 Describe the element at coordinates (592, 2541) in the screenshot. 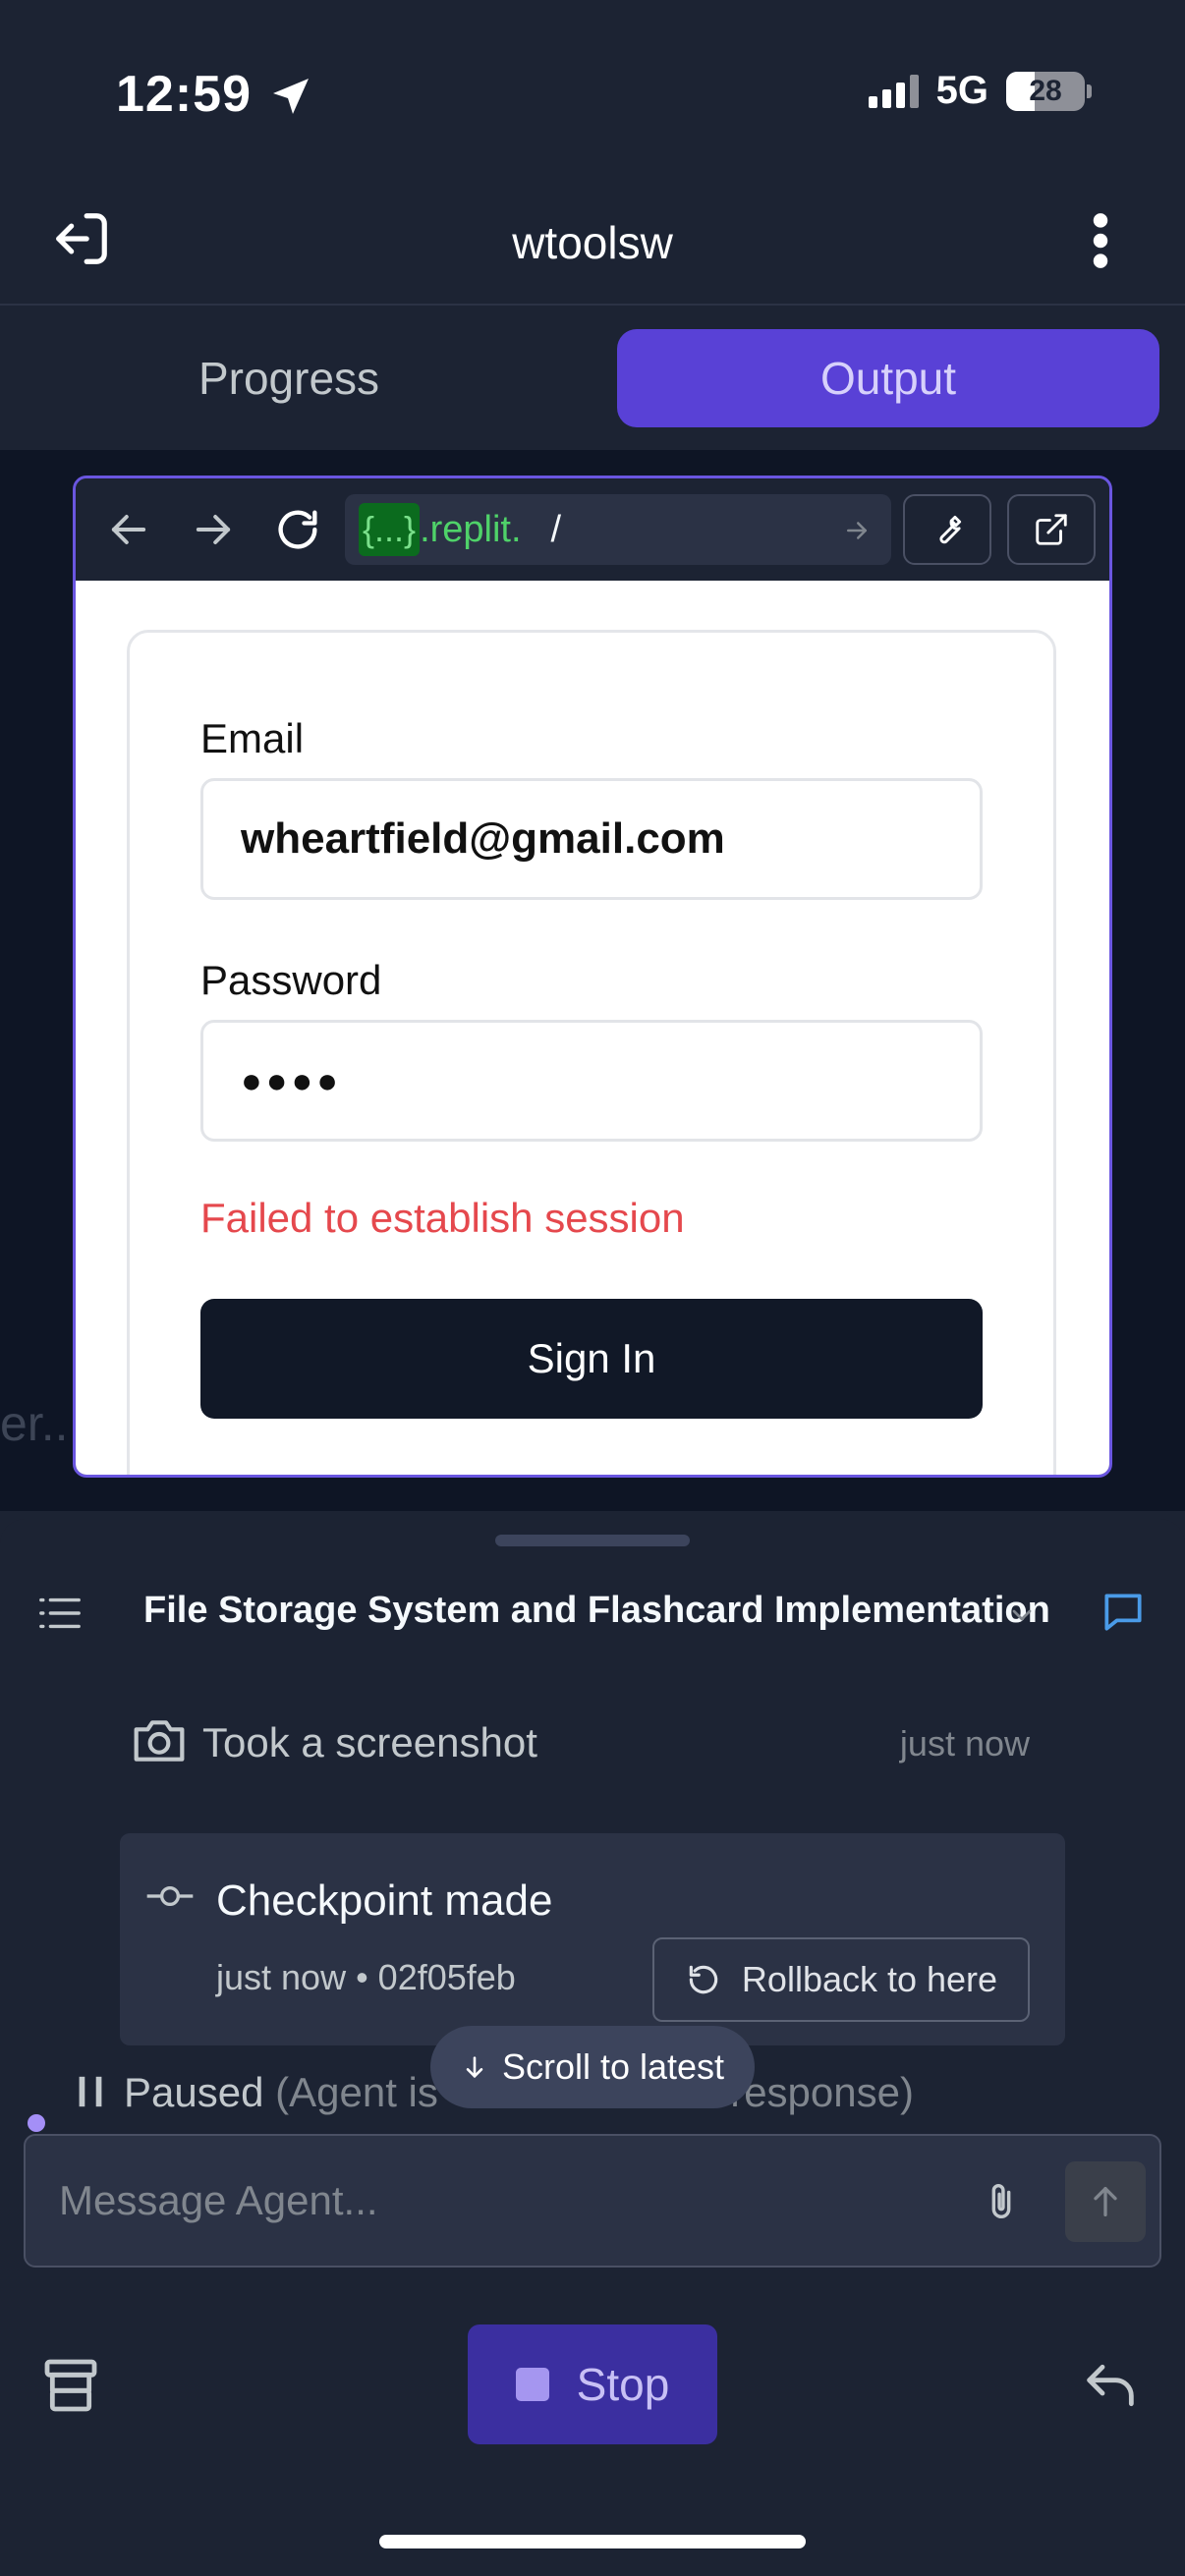

I see `home-indicator` at that location.